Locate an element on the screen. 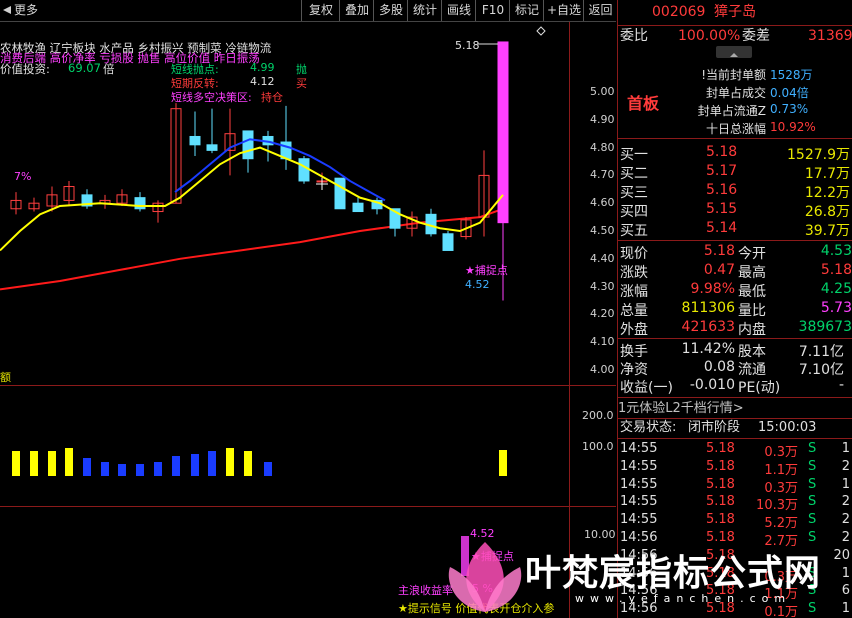 The height and width of the screenshot is (618, 852). value-invest-label: 价值投资: is located at coordinates (25, 69).